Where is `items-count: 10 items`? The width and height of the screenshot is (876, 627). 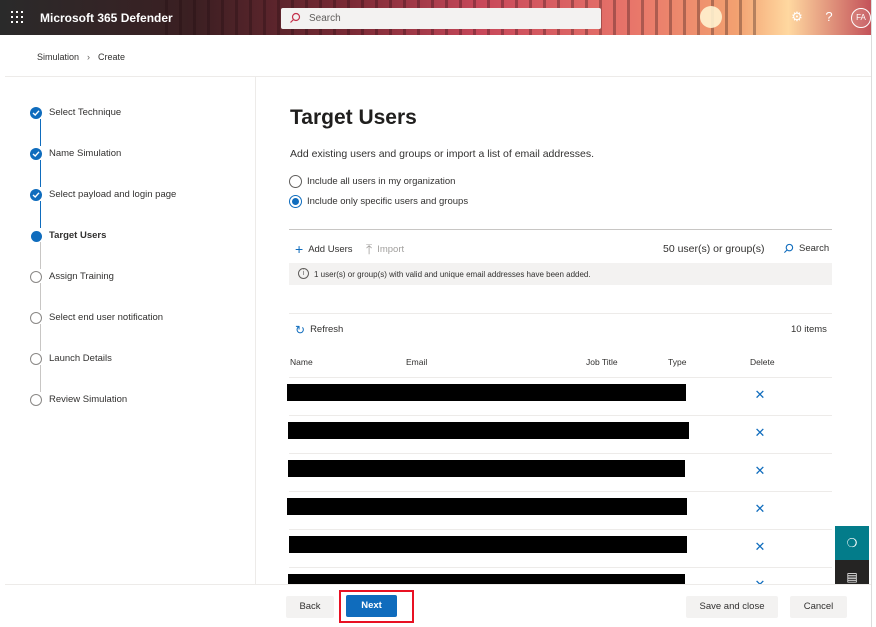 items-count: 10 items is located at coordinates (809, 329).